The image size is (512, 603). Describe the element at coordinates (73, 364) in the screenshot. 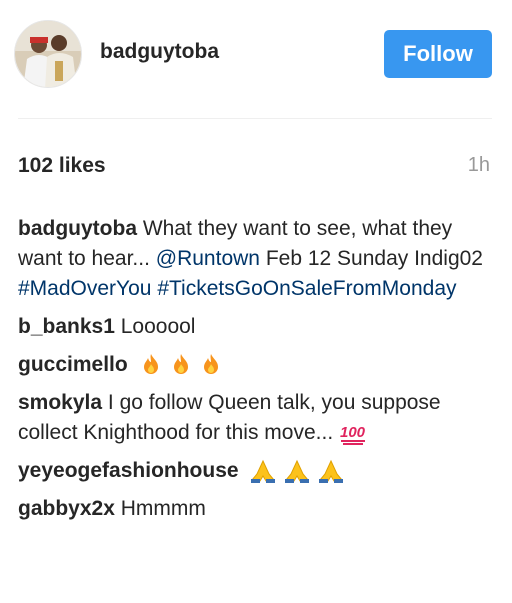

I see `comment-username: guccimello` at that location.